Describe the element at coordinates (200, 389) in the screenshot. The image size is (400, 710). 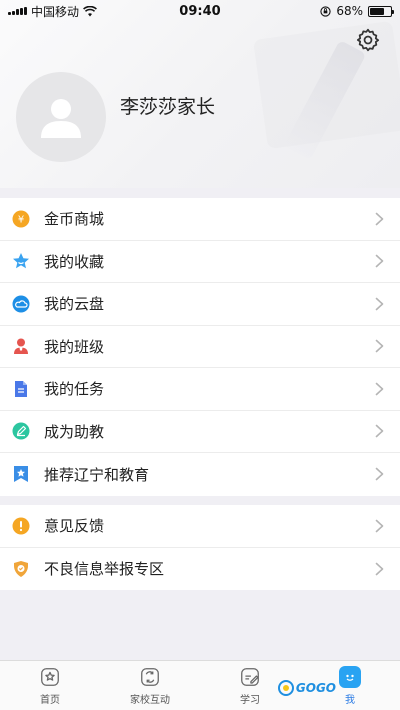
I see `menu-item-document: 我的任务` at that location.